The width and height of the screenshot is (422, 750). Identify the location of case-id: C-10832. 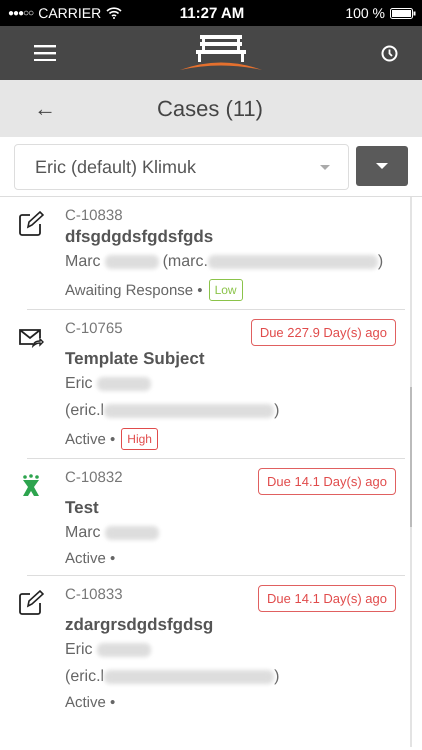
(94, 477).